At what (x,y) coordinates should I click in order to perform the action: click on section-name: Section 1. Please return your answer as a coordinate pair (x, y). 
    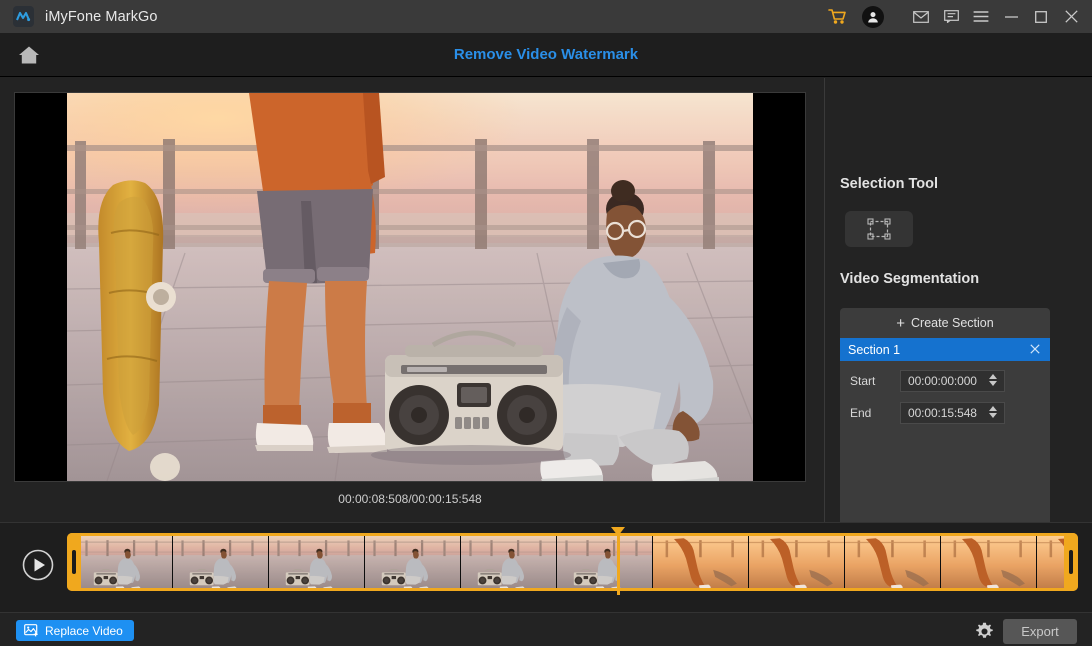
    Looking at the image, I should click on (874, 349).